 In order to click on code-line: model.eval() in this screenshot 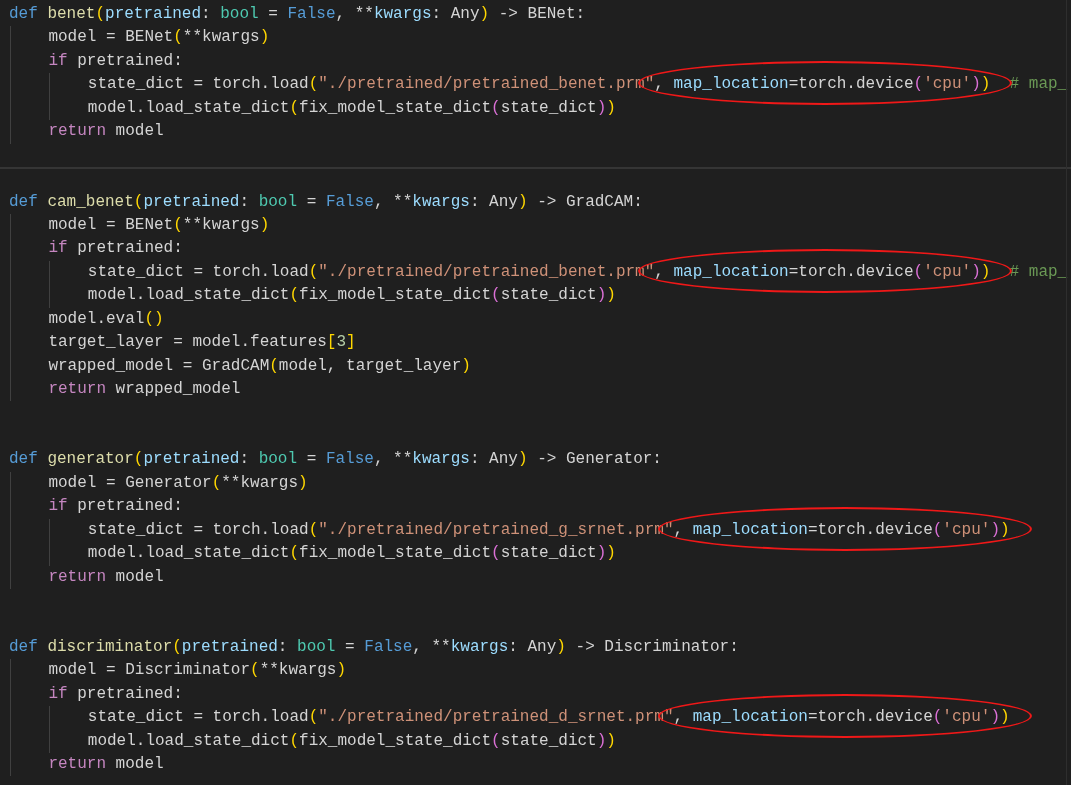, I will do `click(106, 318)`.